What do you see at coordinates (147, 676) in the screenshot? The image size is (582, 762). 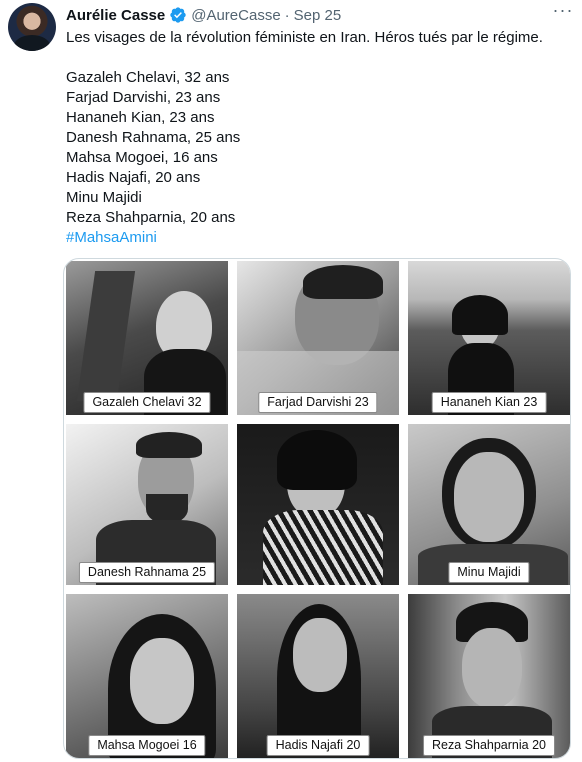 I see `photo-mahsa-mogoei: Mahsa Mogoei 16` at bounding box center [147, 676].